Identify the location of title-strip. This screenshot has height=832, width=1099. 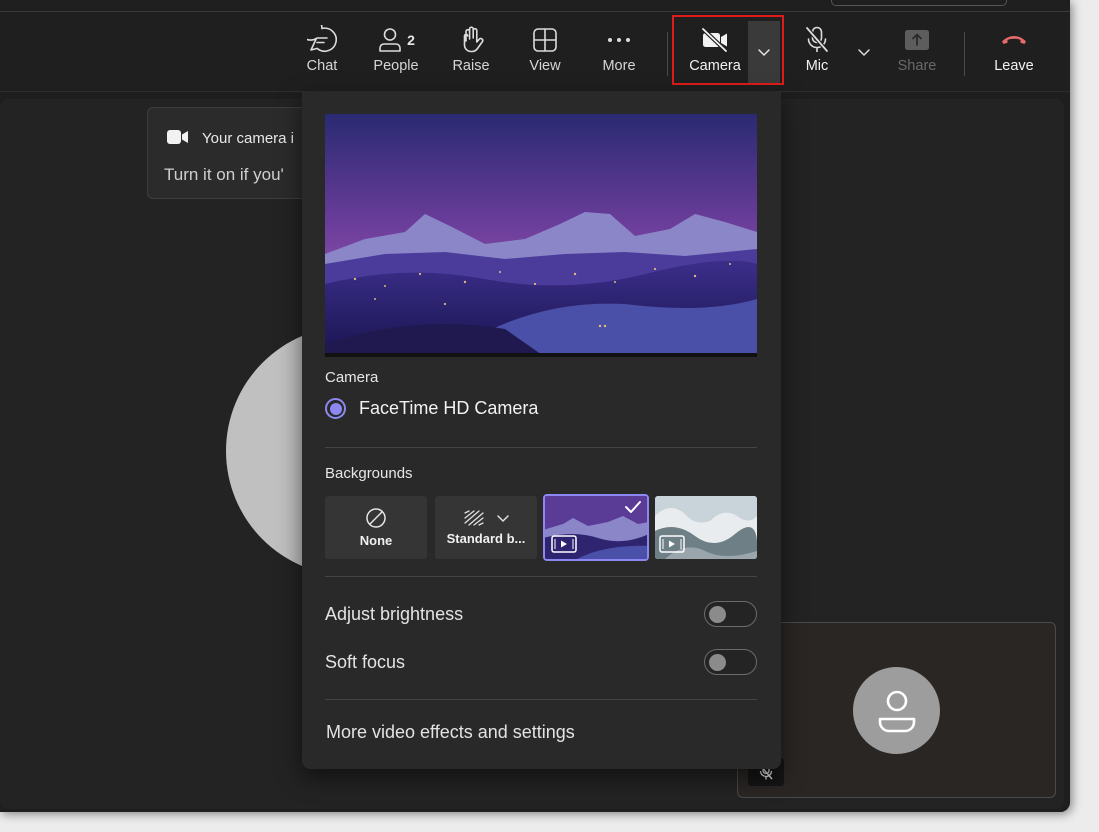
(535, 6).